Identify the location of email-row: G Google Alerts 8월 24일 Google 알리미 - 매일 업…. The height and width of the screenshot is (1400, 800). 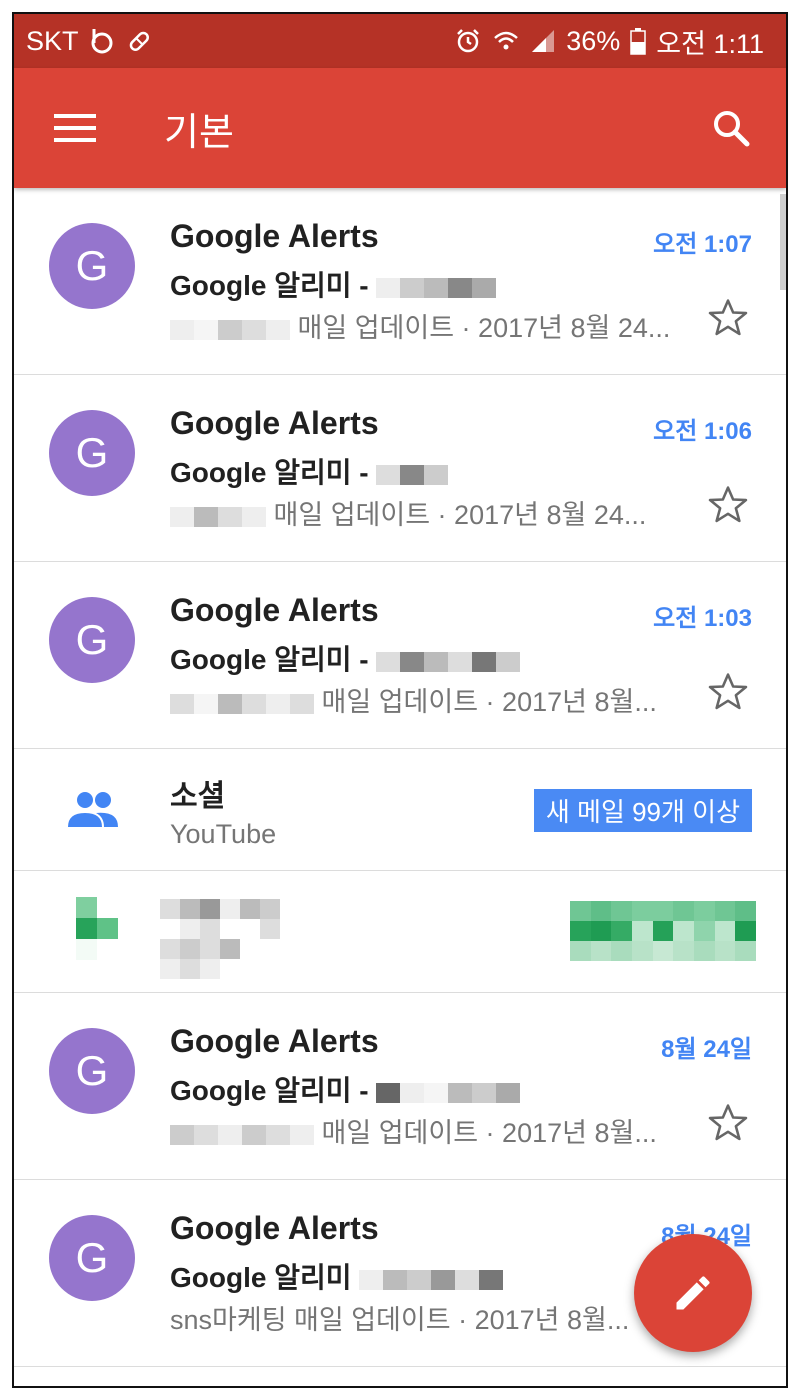
(400, 1086).